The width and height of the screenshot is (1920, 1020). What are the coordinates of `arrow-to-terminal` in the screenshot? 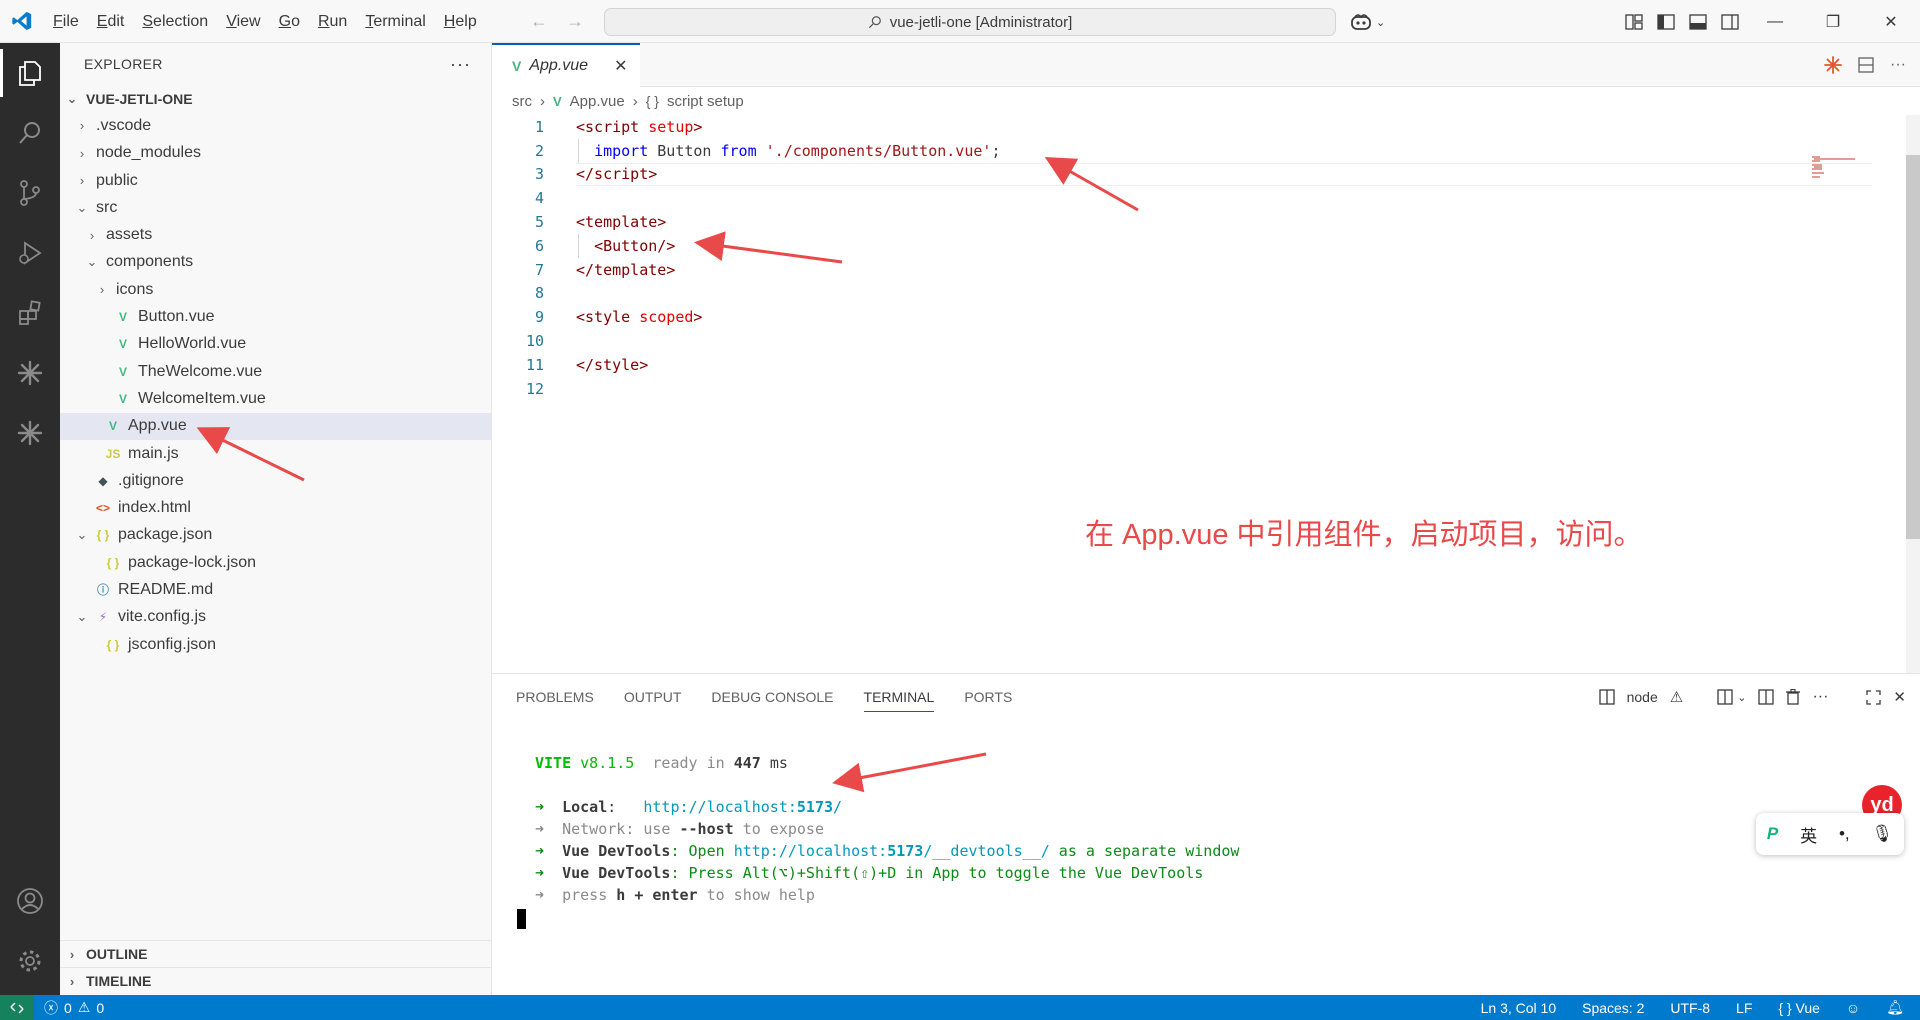 It's located at (909, 772).